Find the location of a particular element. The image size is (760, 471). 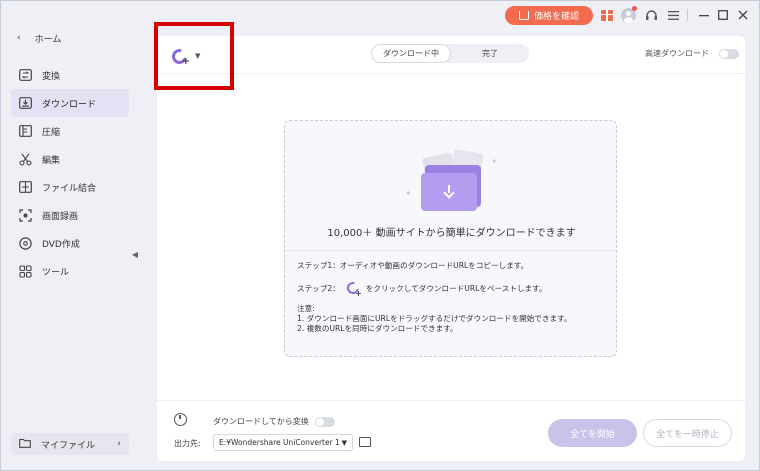

note-title: 注意: is located at coordinates (306, 308).